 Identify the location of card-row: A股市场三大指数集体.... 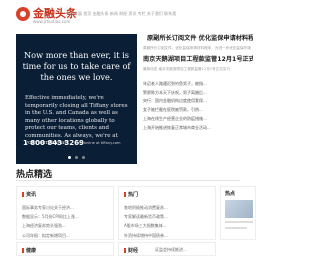
(167, 225).